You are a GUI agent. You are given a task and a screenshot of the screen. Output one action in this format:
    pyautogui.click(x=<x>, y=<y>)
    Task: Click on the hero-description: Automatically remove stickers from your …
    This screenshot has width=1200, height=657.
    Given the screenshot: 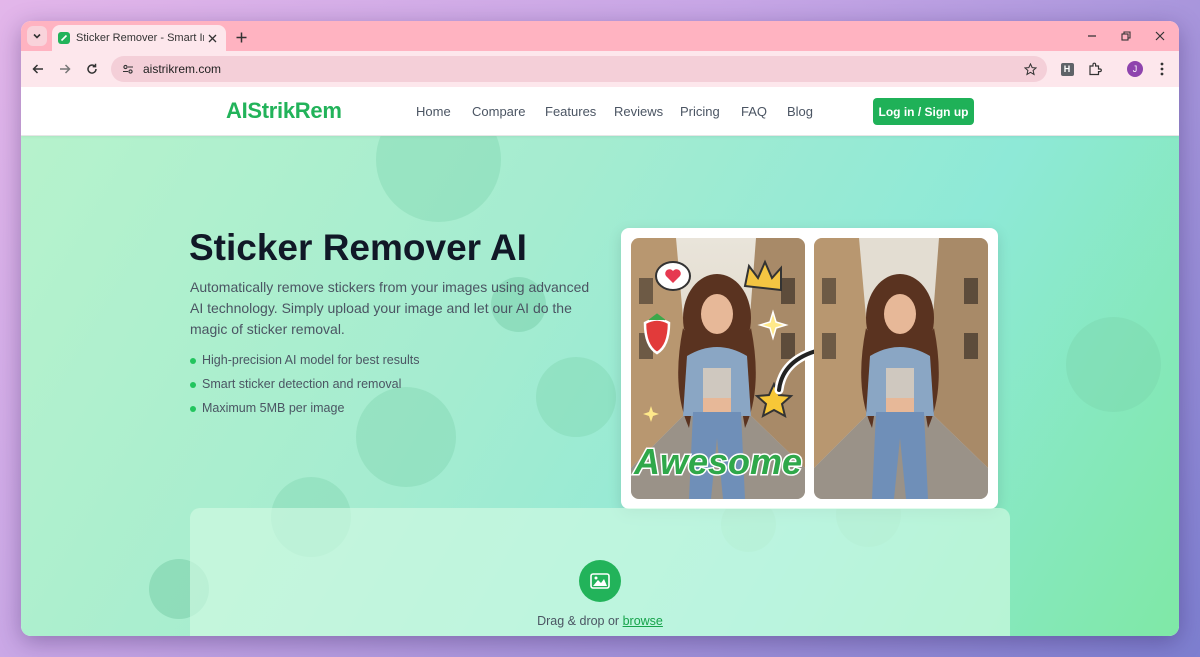 What is the action you would take?
    pyautogui.click(x=390, y=308)
    